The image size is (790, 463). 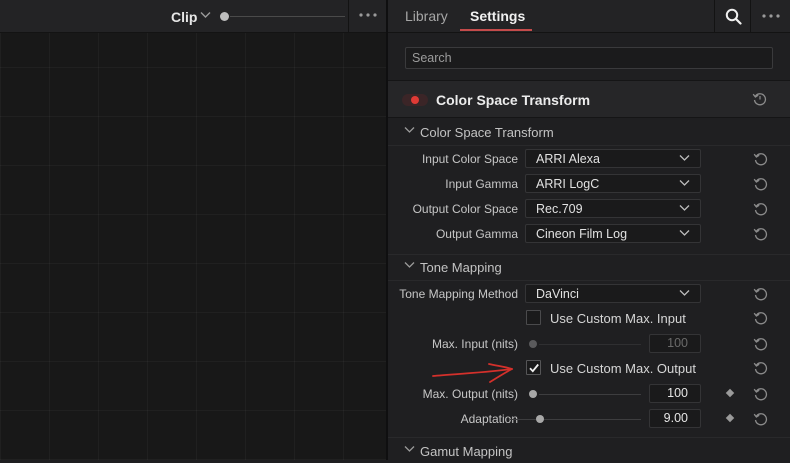 What do you see at coordinates (590, 394) in the screenshot?
I see `max-output-slider-track` at bounding box center [590, 394].